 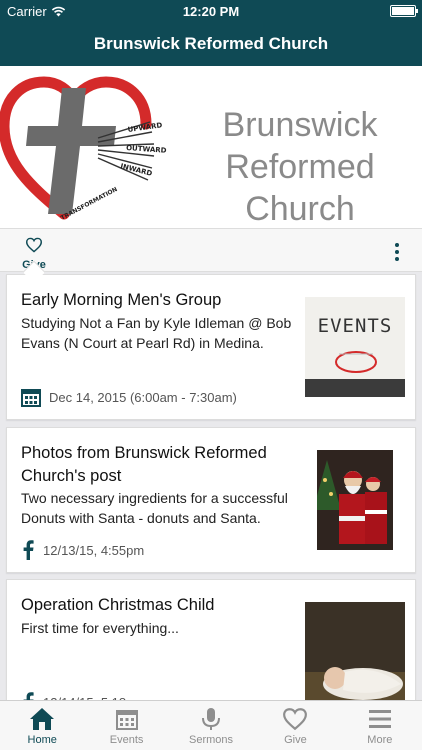 What do you see at coordinates (121, 300) in the screenshot?
I see `card-title: Early Morning Men's Group` at bounding box center [121, 300].